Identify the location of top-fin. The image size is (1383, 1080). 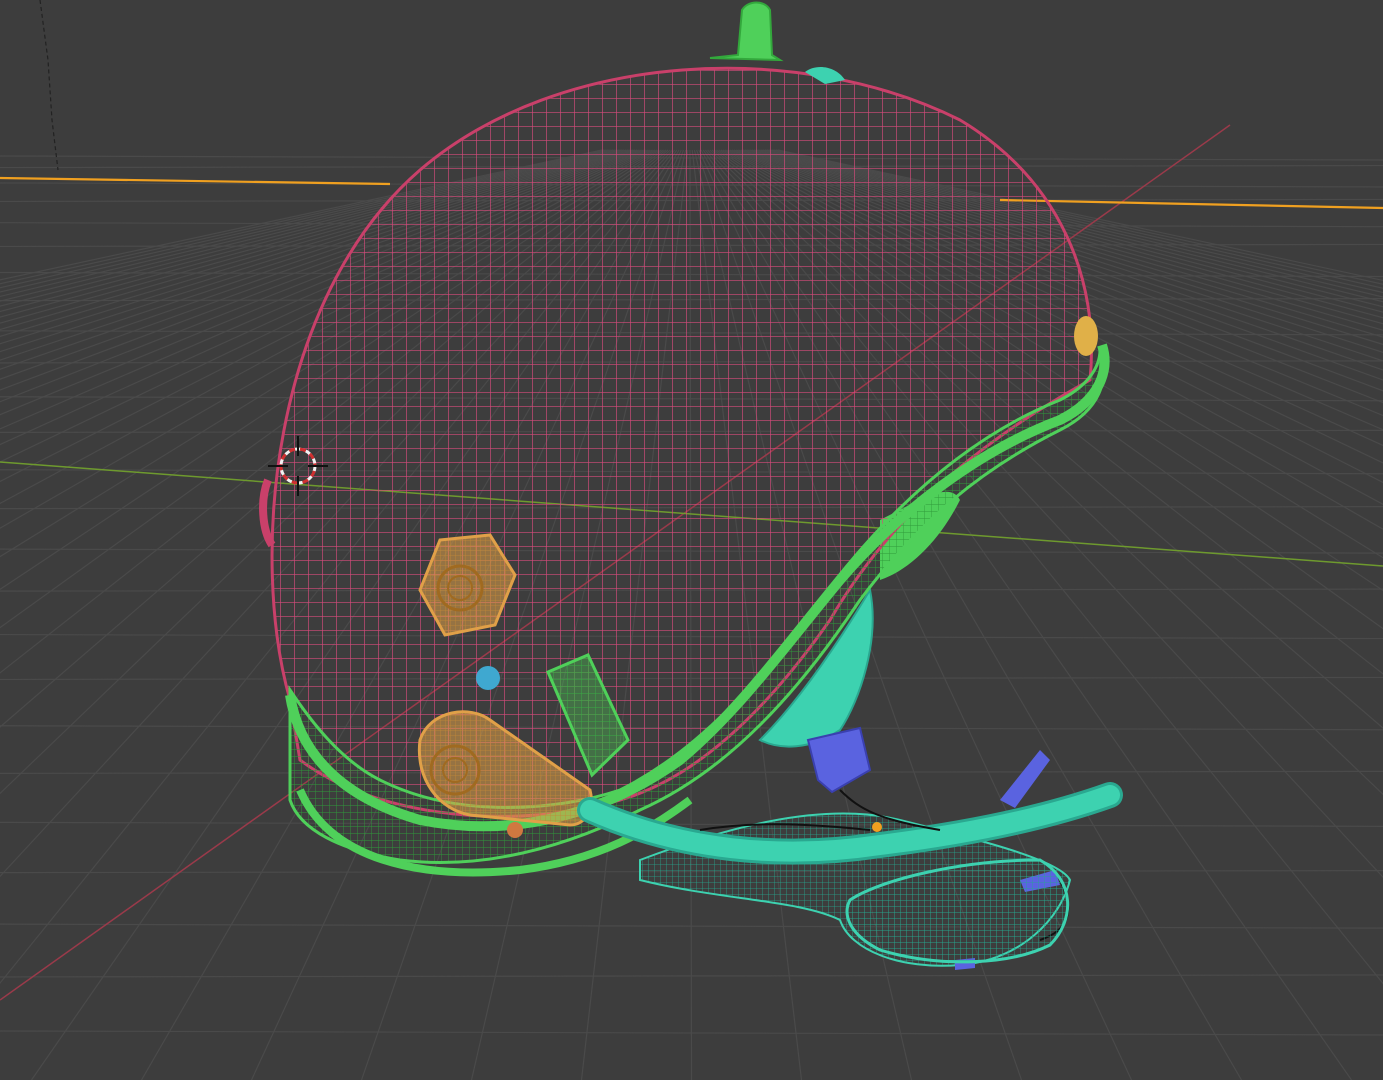
(746, 31).